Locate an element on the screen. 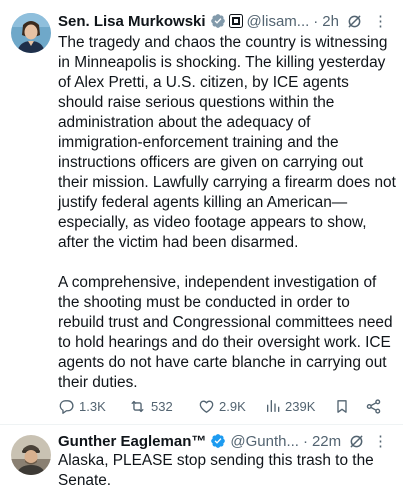  repost-button: 532 is located at coordinates (150, 406).